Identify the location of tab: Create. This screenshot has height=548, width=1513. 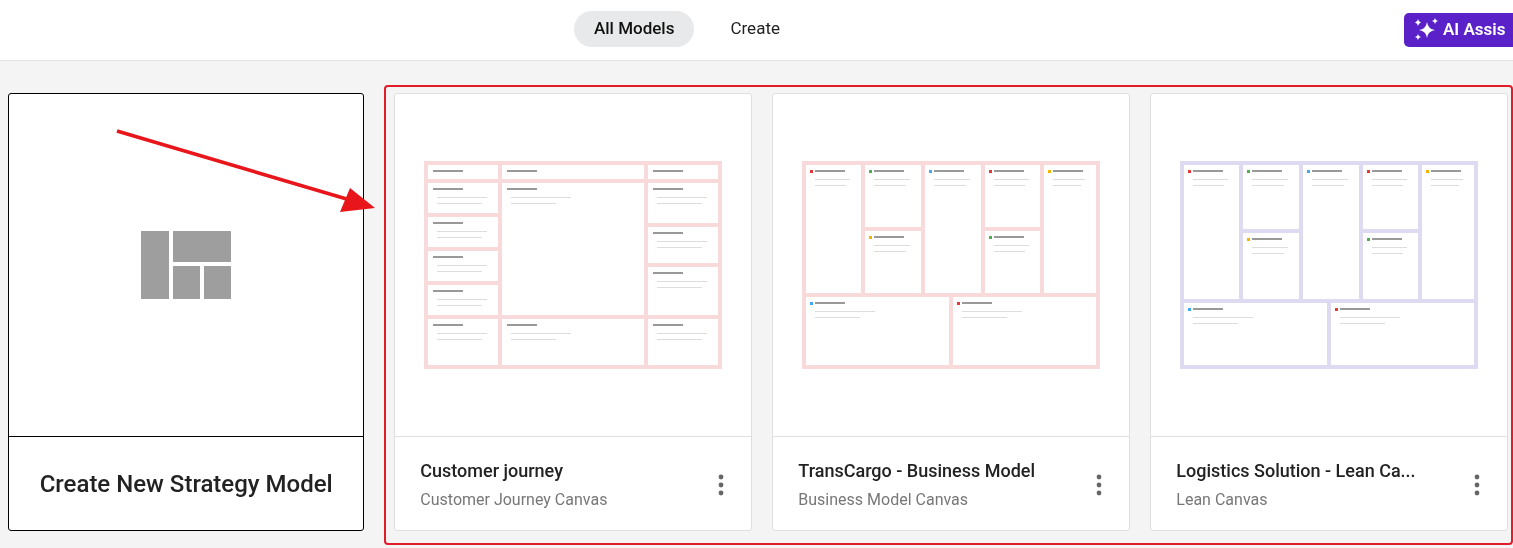
(755, 29).